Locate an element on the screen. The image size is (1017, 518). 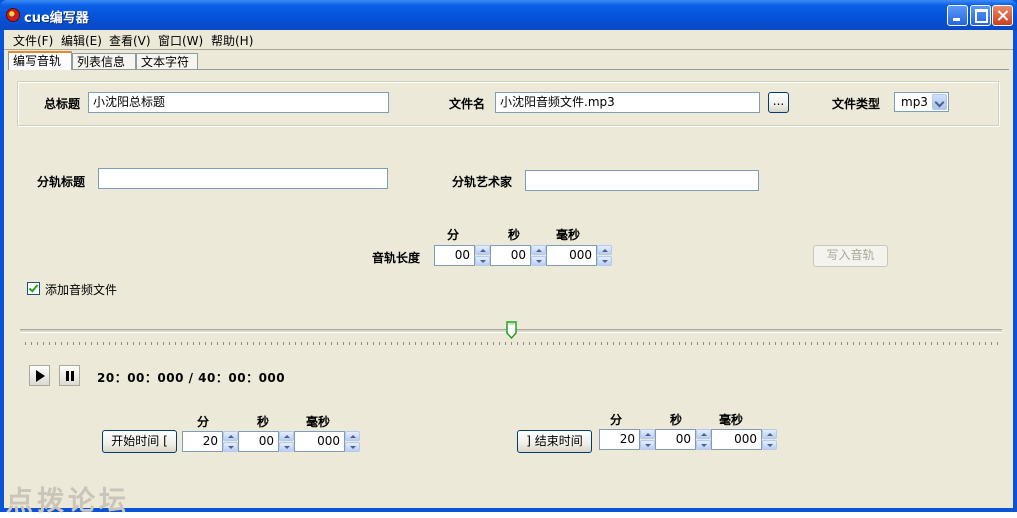
app-icon is located at coordinates (13, 15).